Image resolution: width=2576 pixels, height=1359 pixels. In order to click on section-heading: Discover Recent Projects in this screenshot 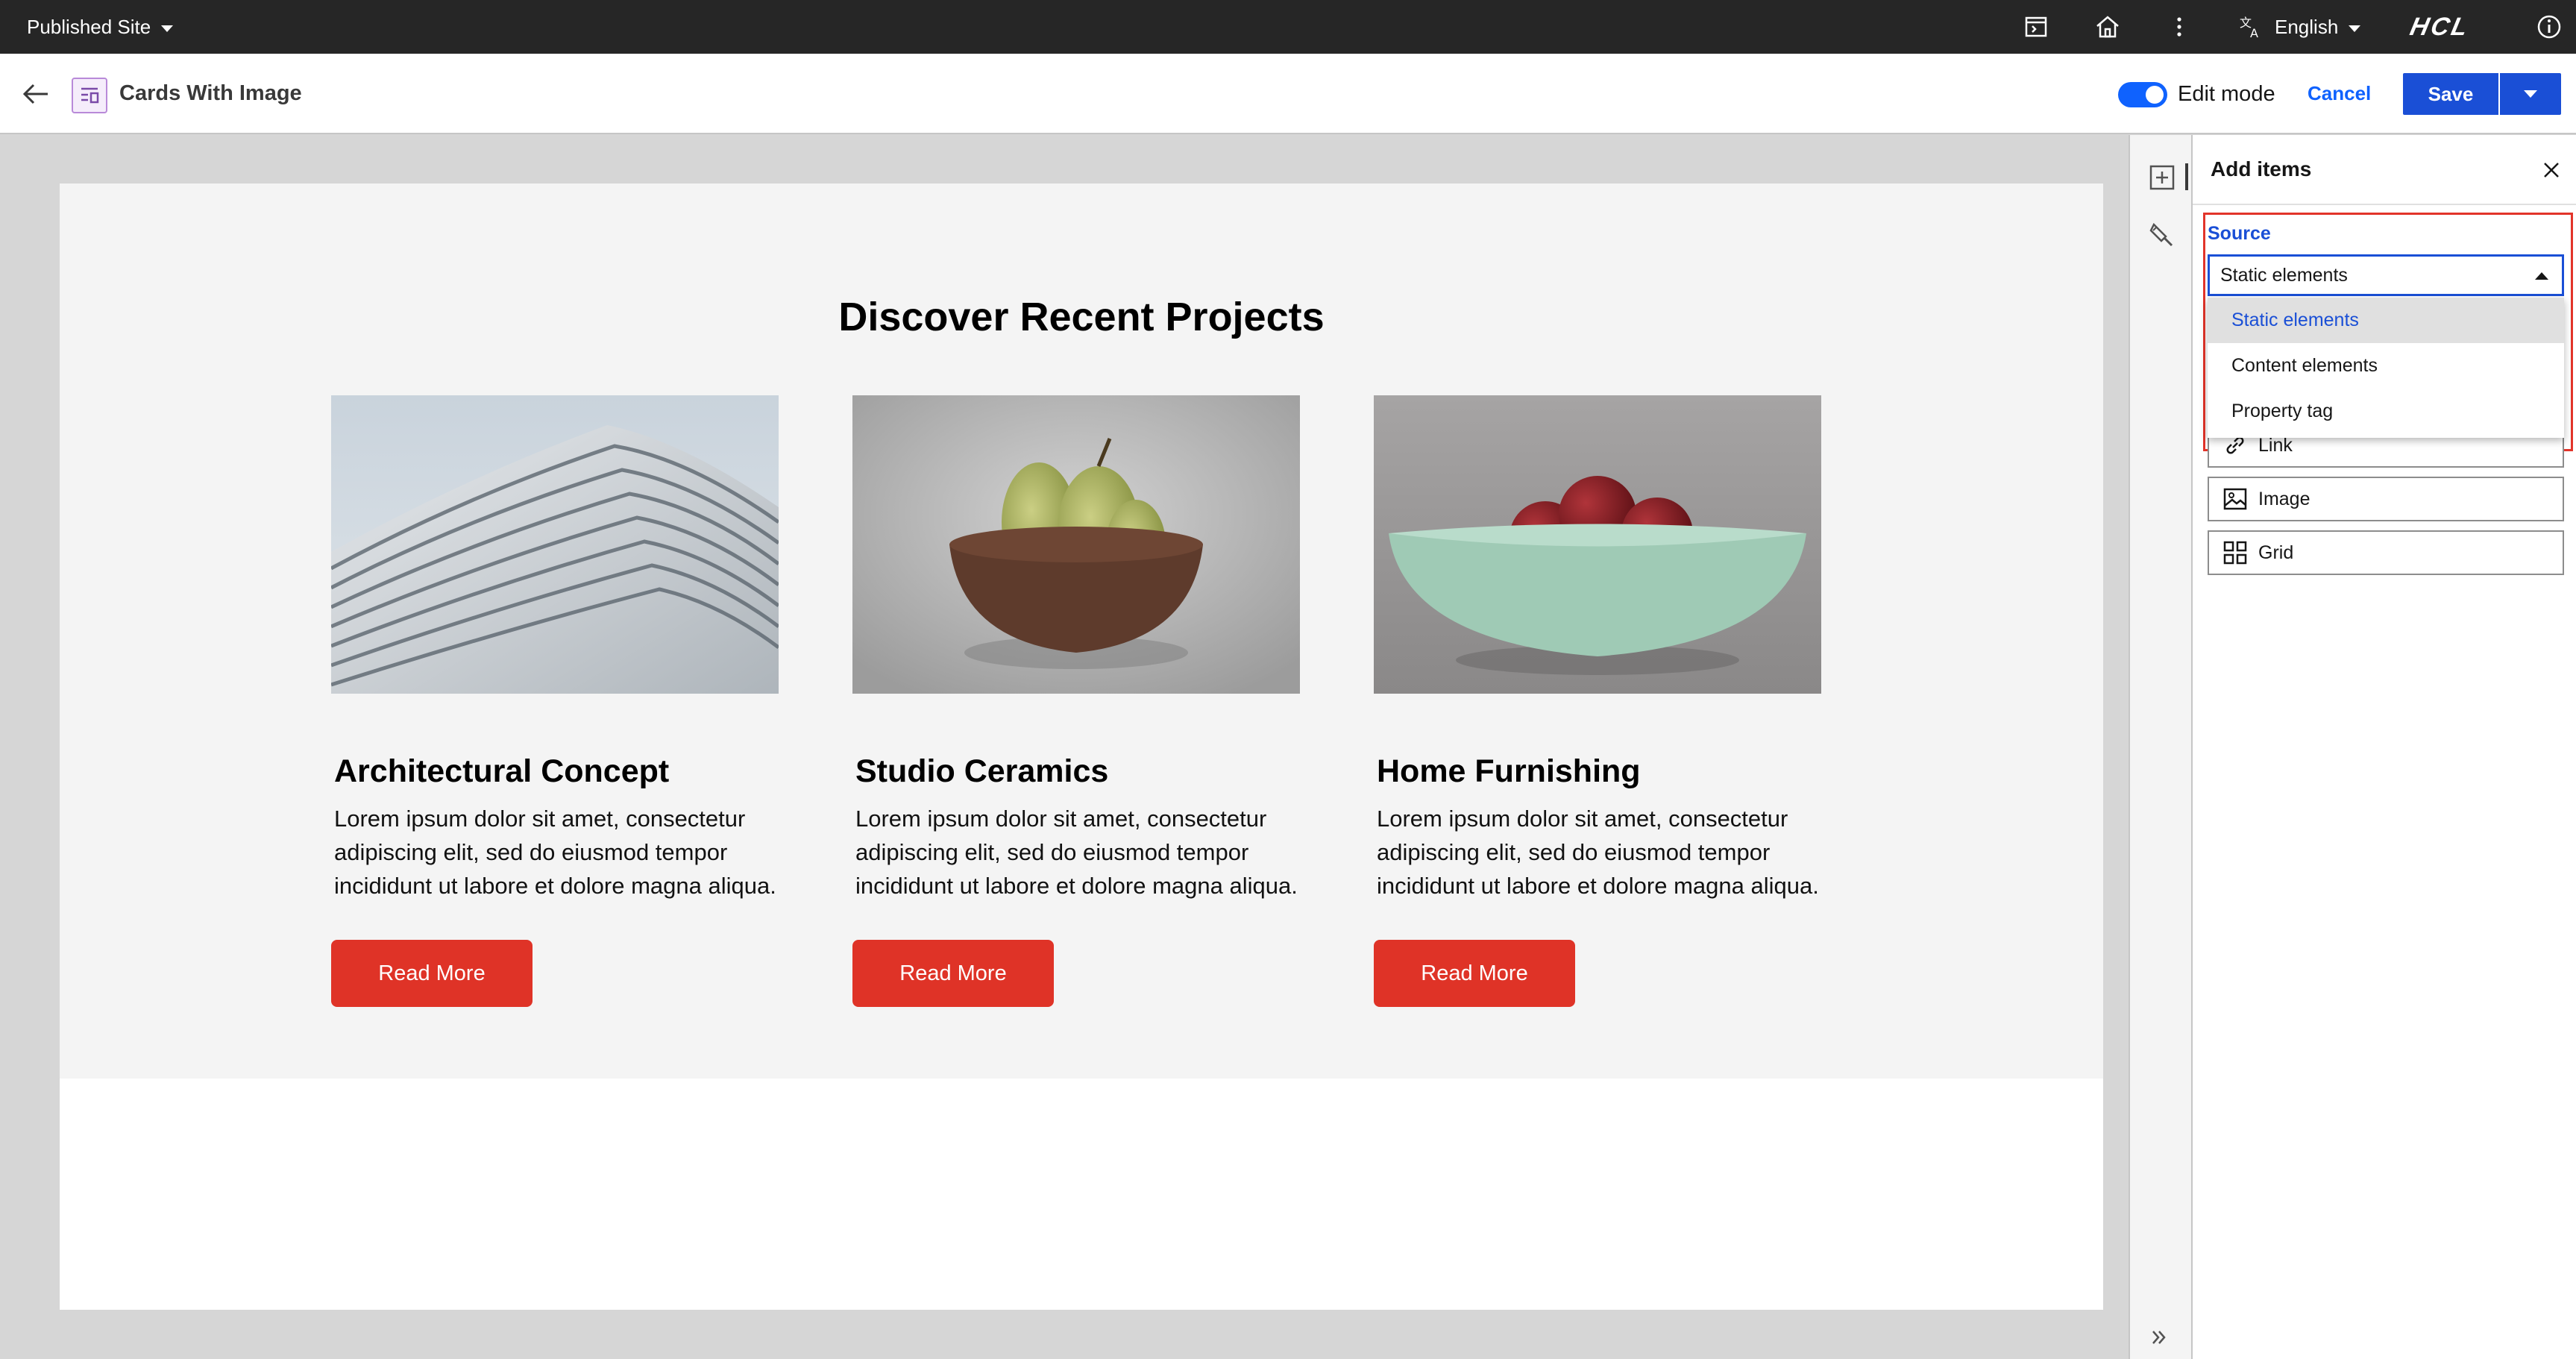, I will do `click(1081, 317)`.